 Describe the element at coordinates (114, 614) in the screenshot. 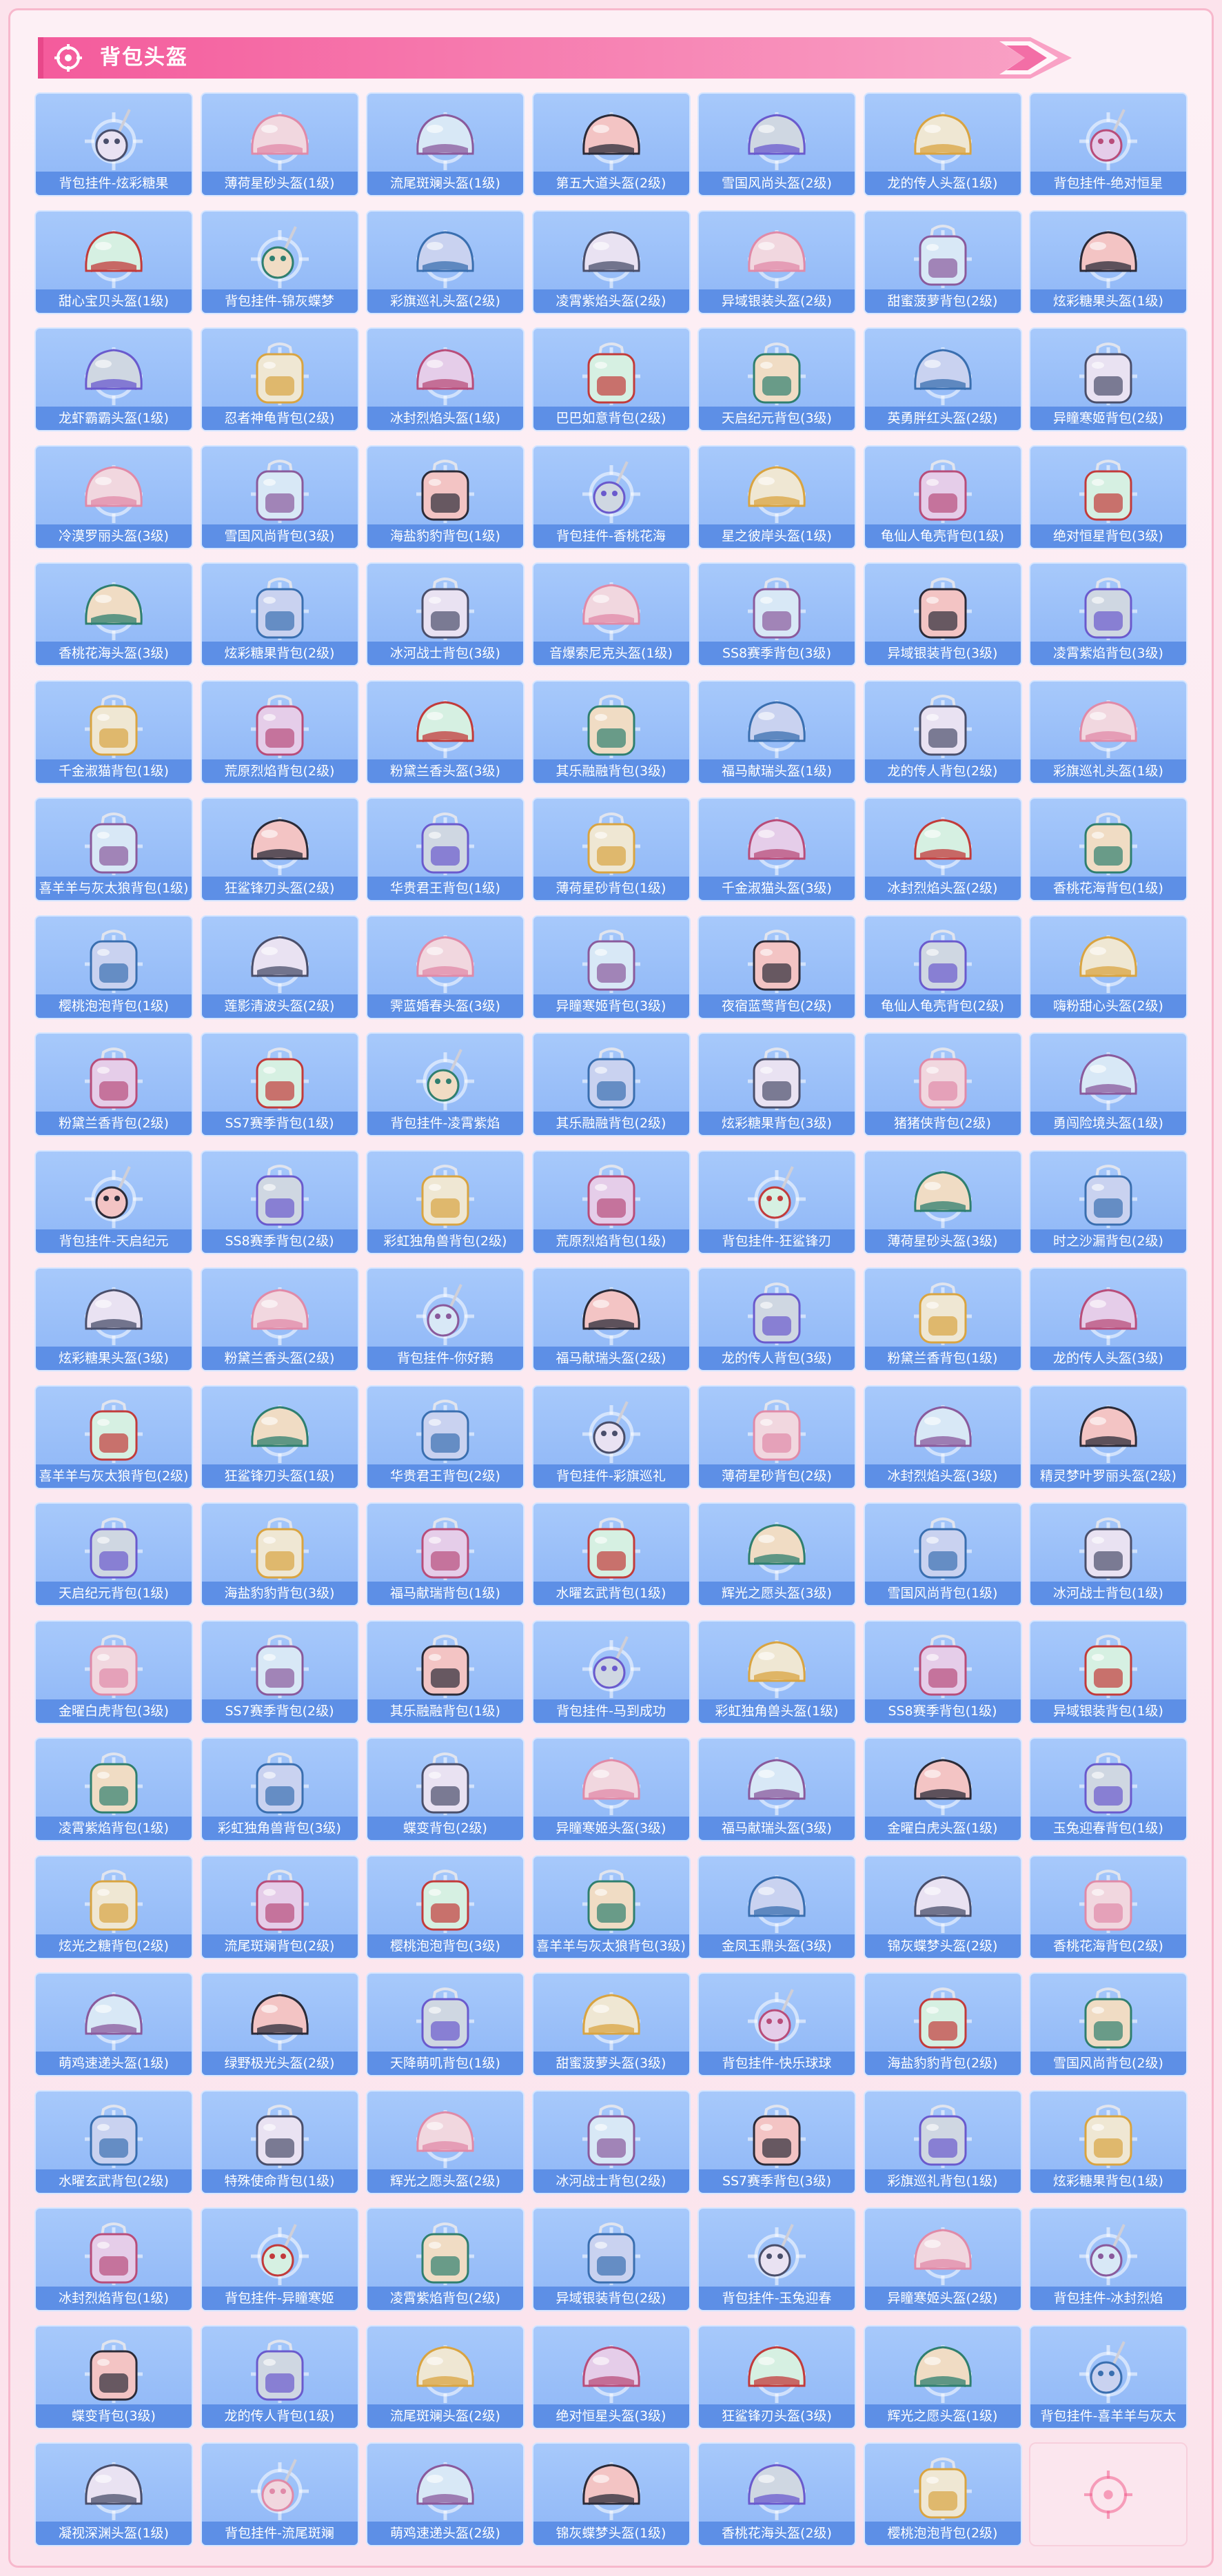

I see `item-tile: 香桃花海头盔(3级)` at that location.